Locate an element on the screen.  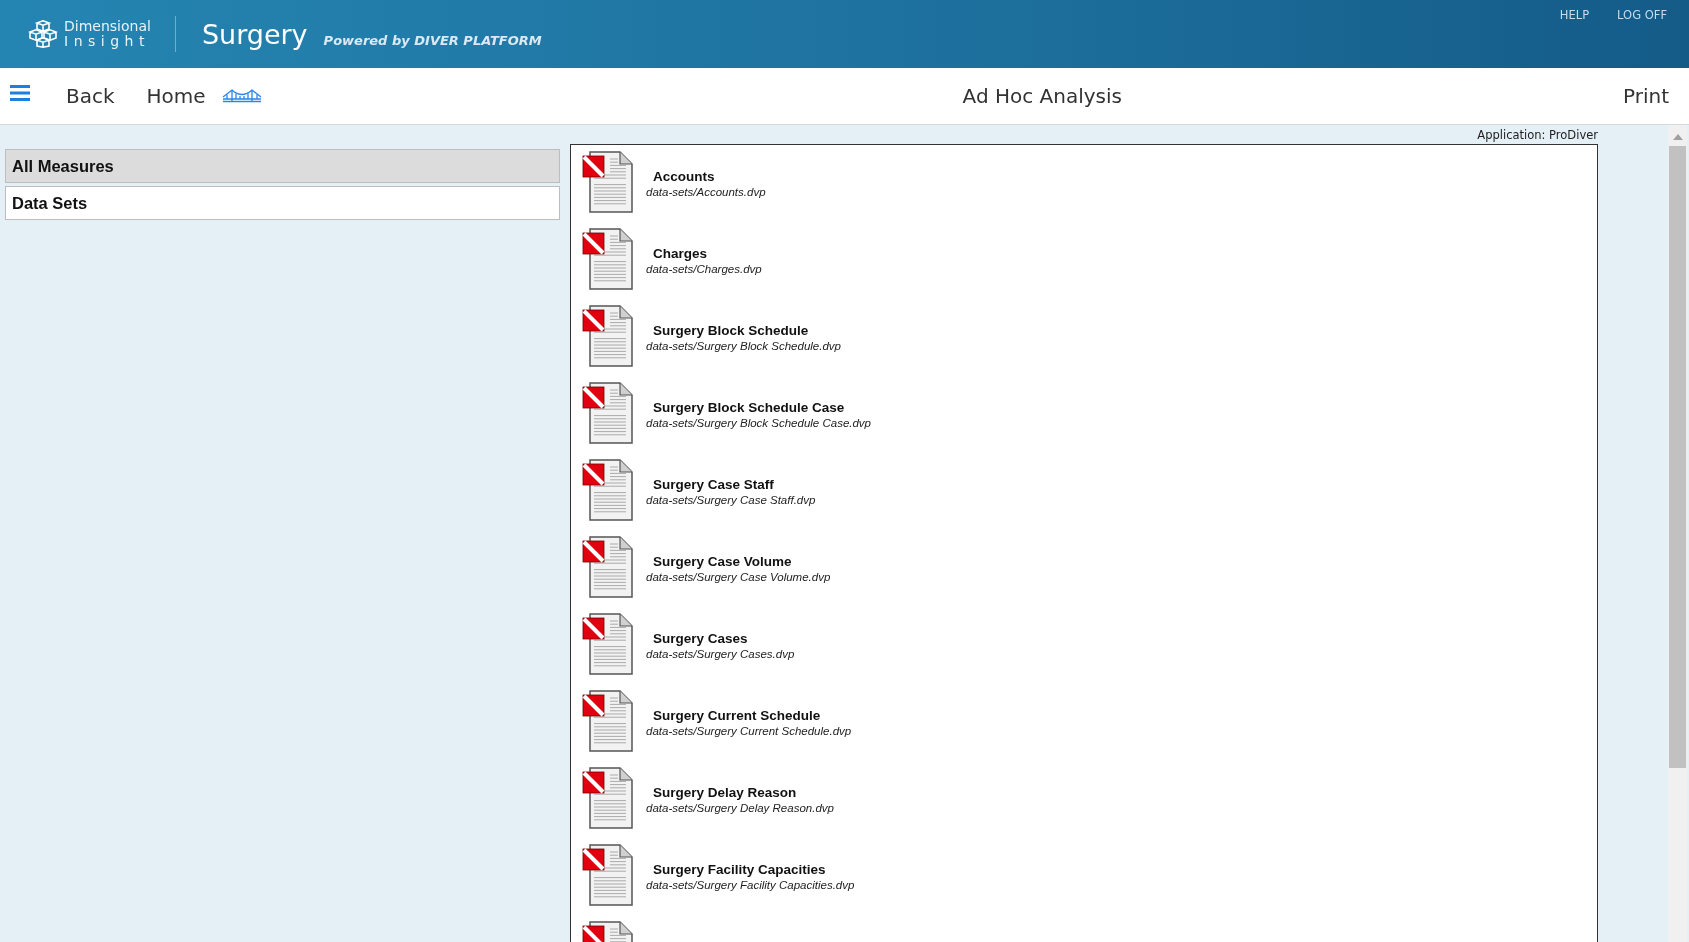
data-set-name: Accounts is located at coordinates (709, 176).